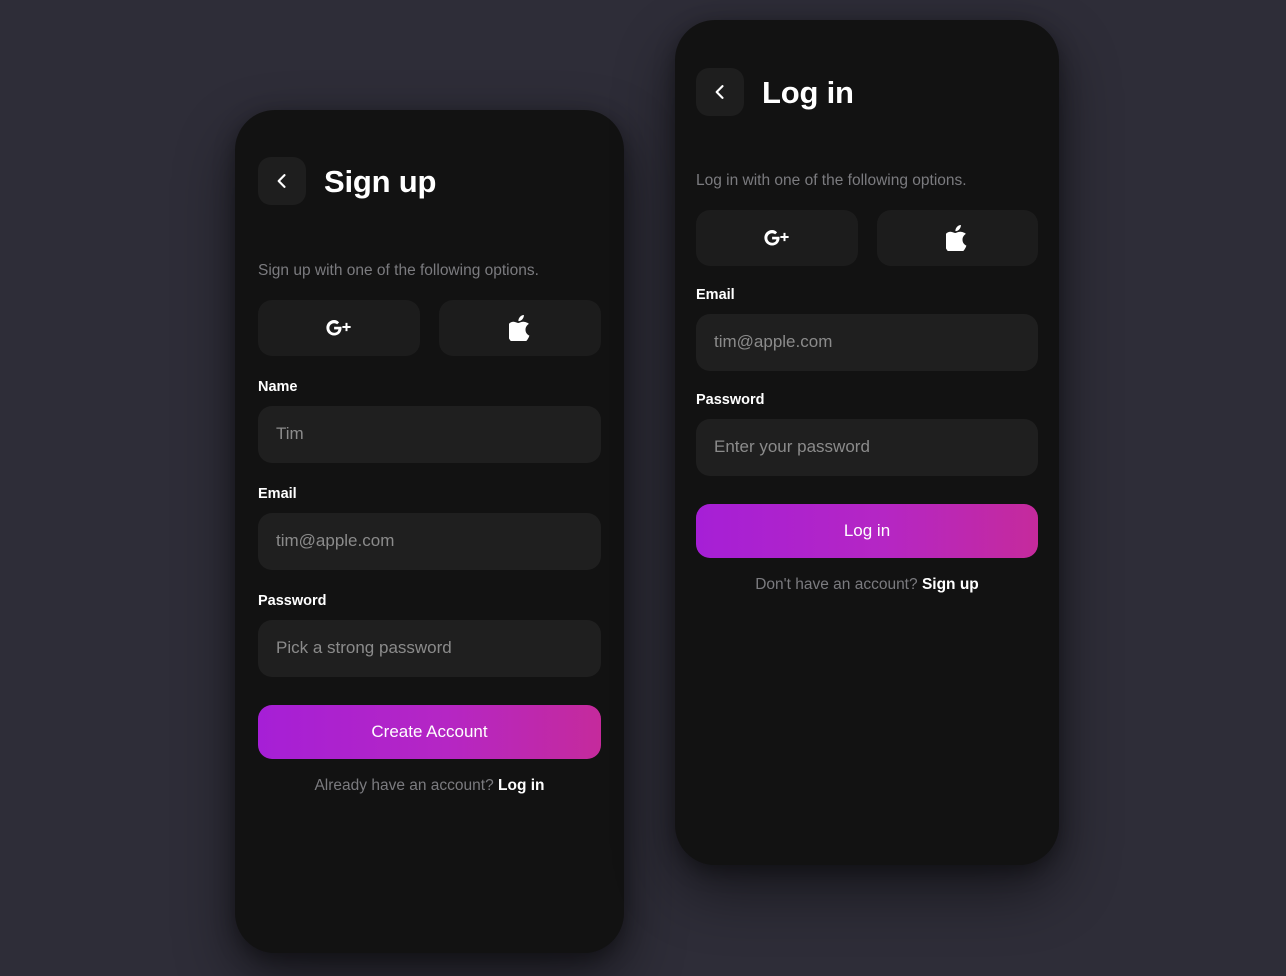  What do you see at coordinates (380, 181) in the screenshot?
I see `signup-page-title: Sign up` at bounding box center [380, 181].